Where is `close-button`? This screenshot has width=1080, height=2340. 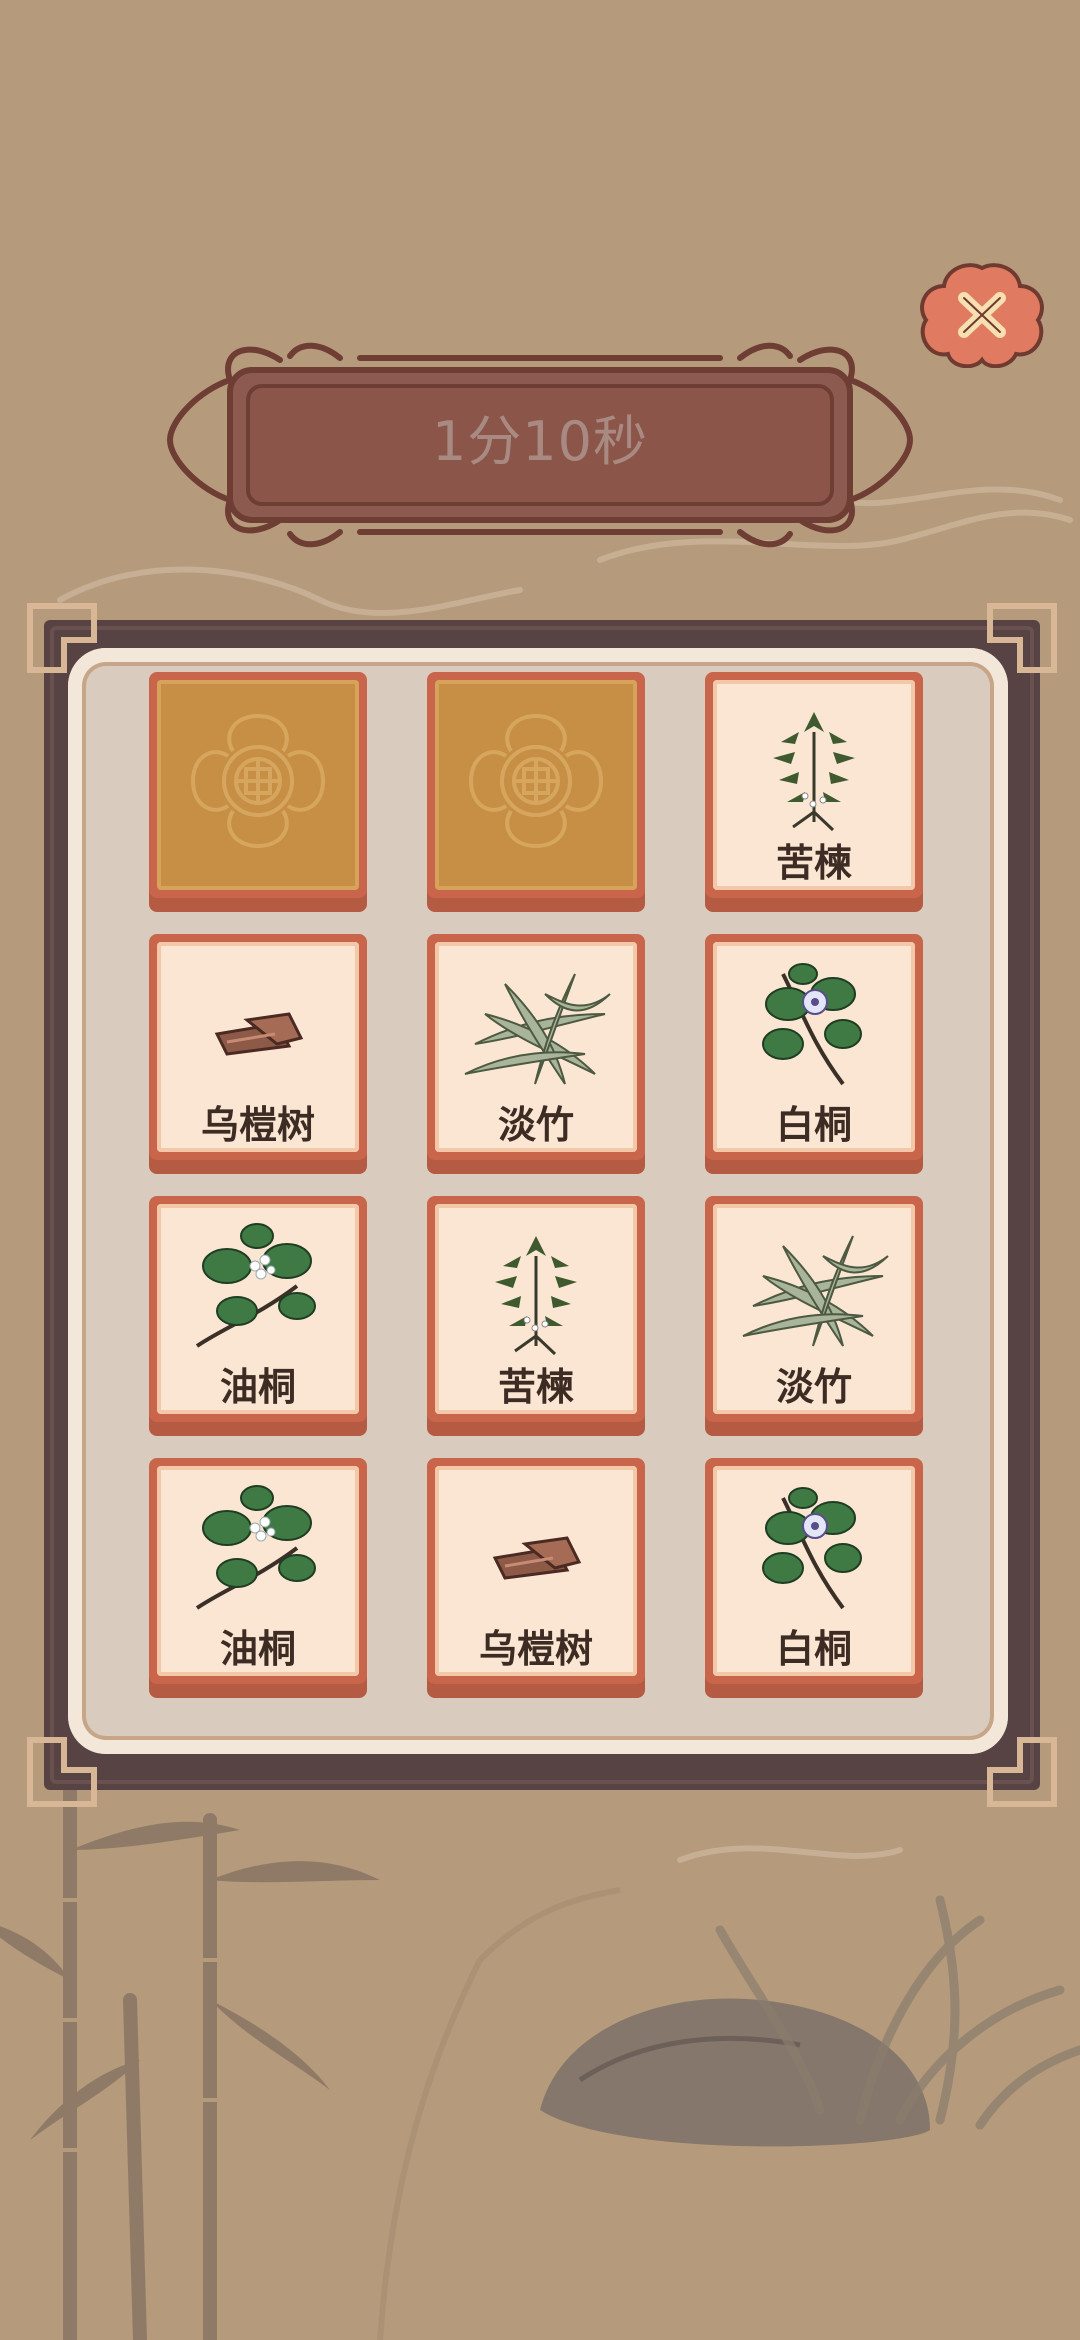
close-button is located at coordinates (982, 315).